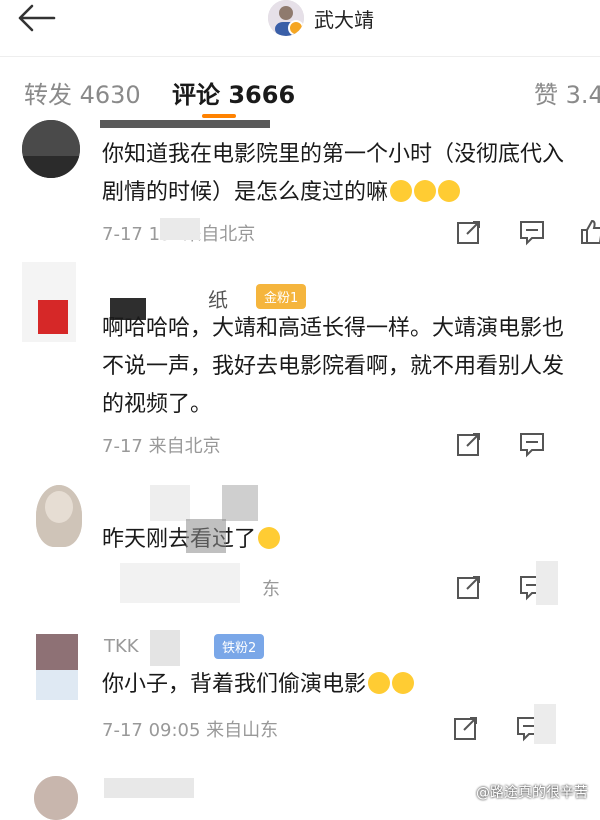 The height and width of the screenshot is (820, 600). What do you see at coordinates (333, 154) in the screenshot?
I see `comment-line: 你知道我在电影院里的第一个小时（没彻底代入` at bounding box center [333, 154].